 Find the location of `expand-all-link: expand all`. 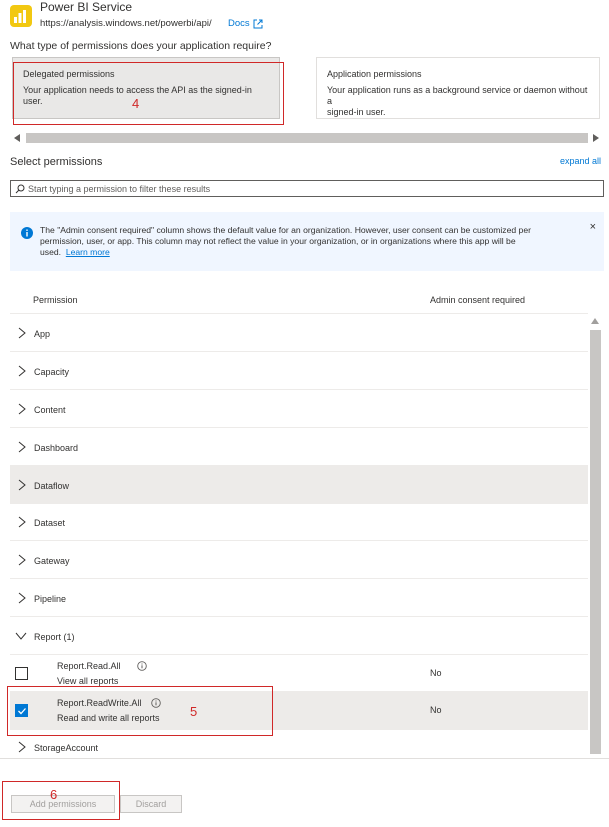

expand-all-link: expand all is located at coordinates (580, 161).